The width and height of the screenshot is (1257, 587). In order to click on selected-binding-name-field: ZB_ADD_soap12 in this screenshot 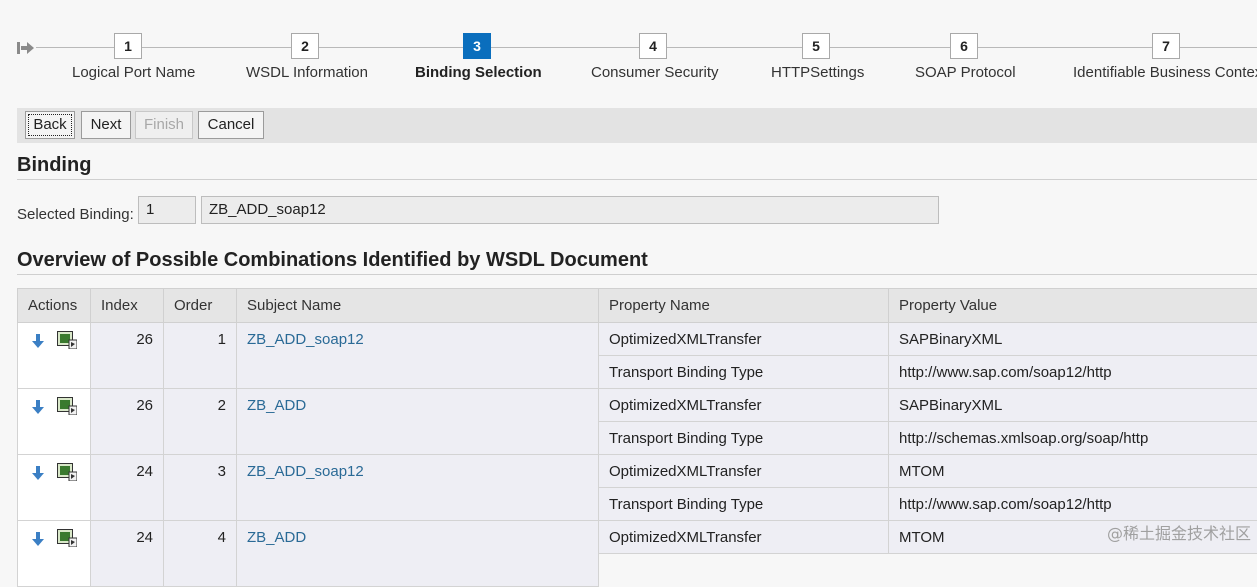, I will do `click(570, 210)`.